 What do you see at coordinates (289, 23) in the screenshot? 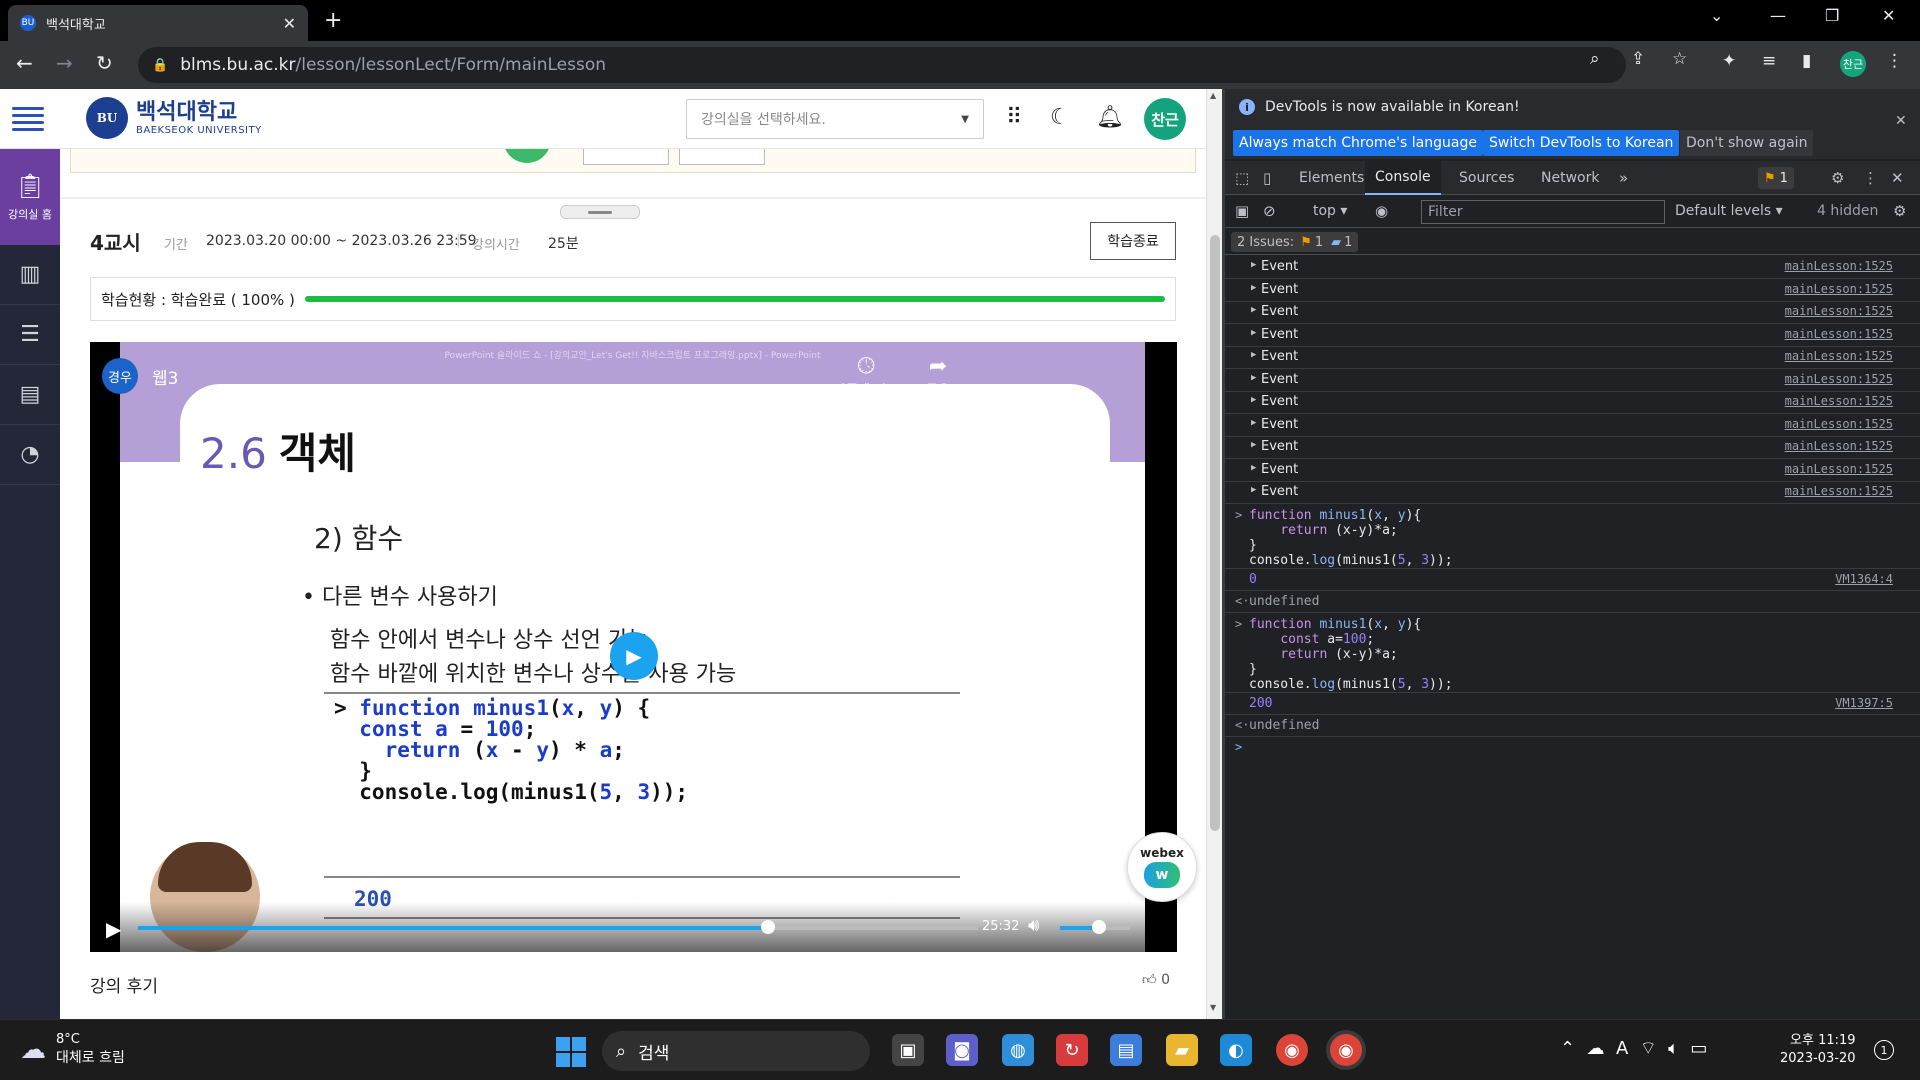
I see `tab-close-icon: ✕` at bounding box center [289, 23].